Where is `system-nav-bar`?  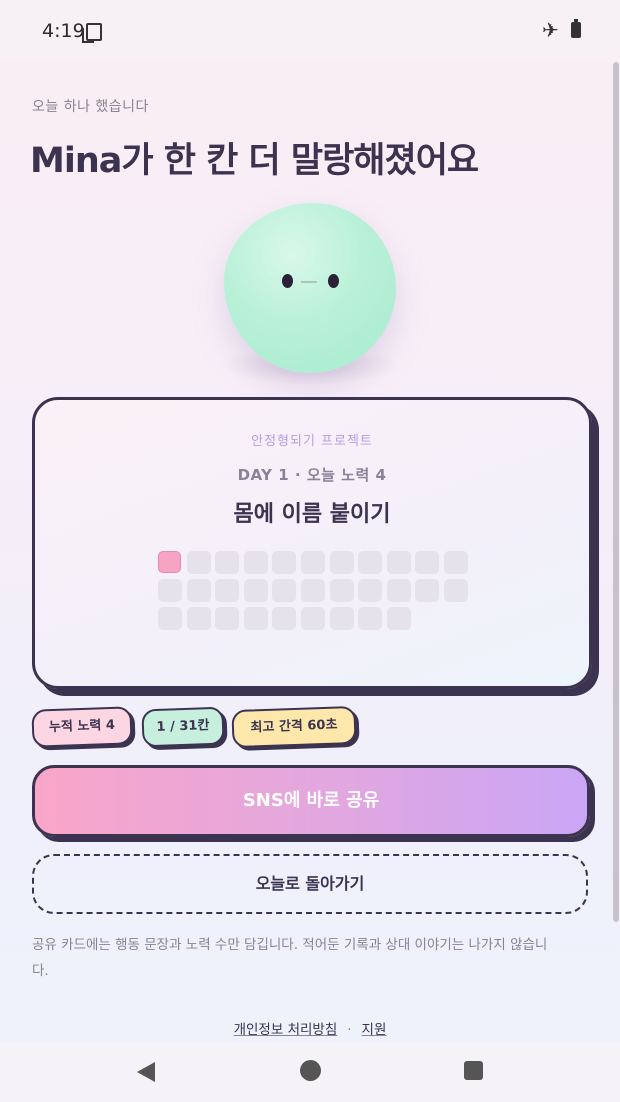 system-nav-bar is located at coordinates (310, 1072).